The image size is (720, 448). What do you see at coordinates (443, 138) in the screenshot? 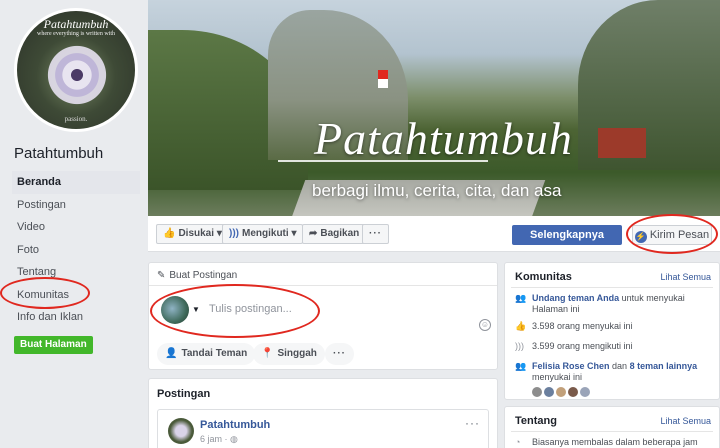
I see `cover-title: Patahtumbuh` at bounding box center [443, 138].